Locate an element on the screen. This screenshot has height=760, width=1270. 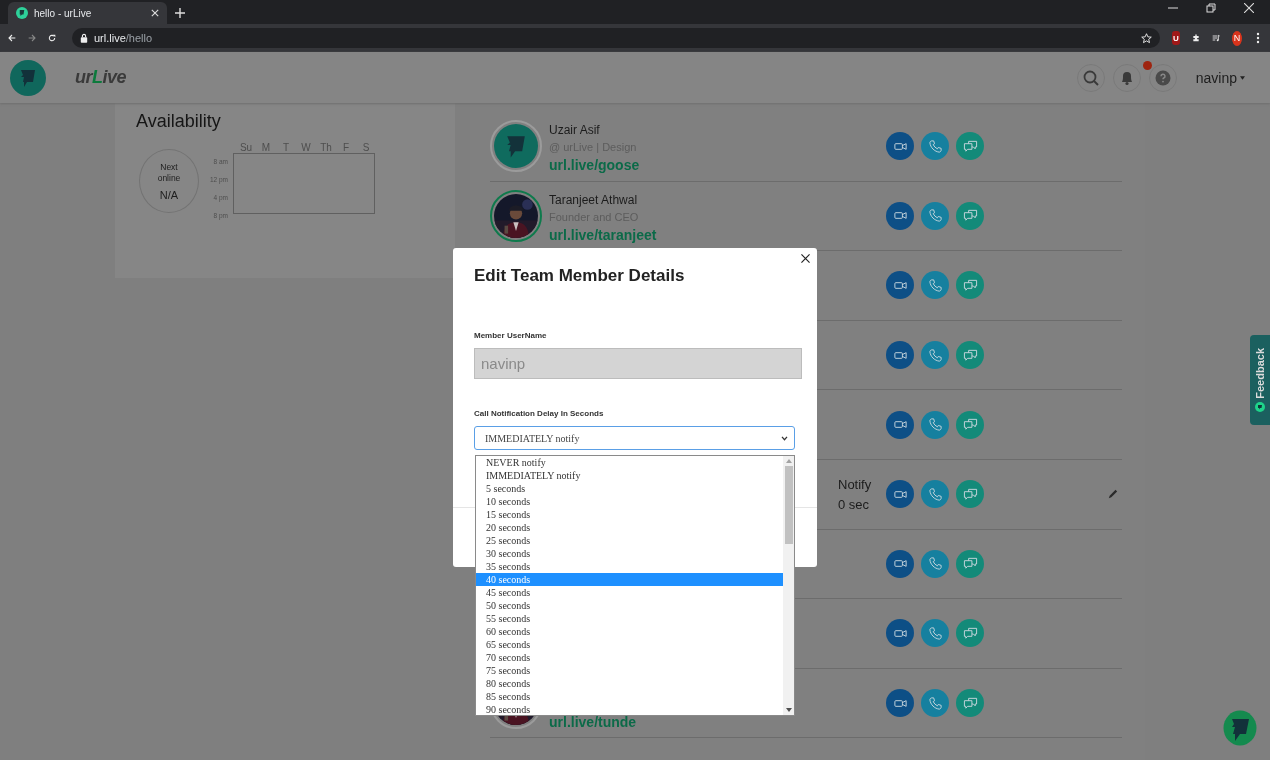
profile-avatar: N is located at coordinates (1237, 38).